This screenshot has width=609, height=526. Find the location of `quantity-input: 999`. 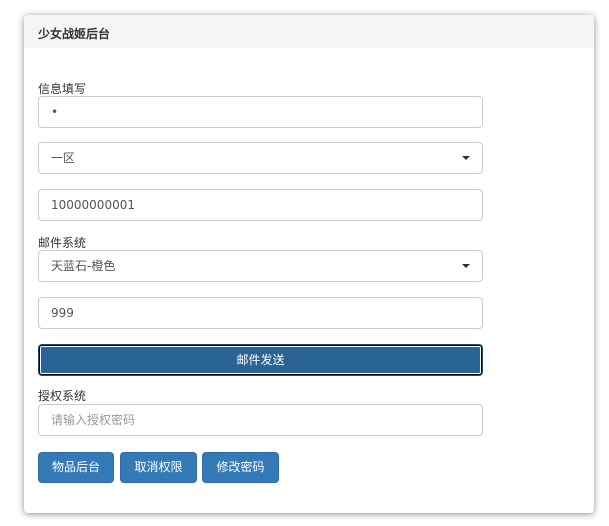

quantity-input: 999 is located at coordinates (260, 313).